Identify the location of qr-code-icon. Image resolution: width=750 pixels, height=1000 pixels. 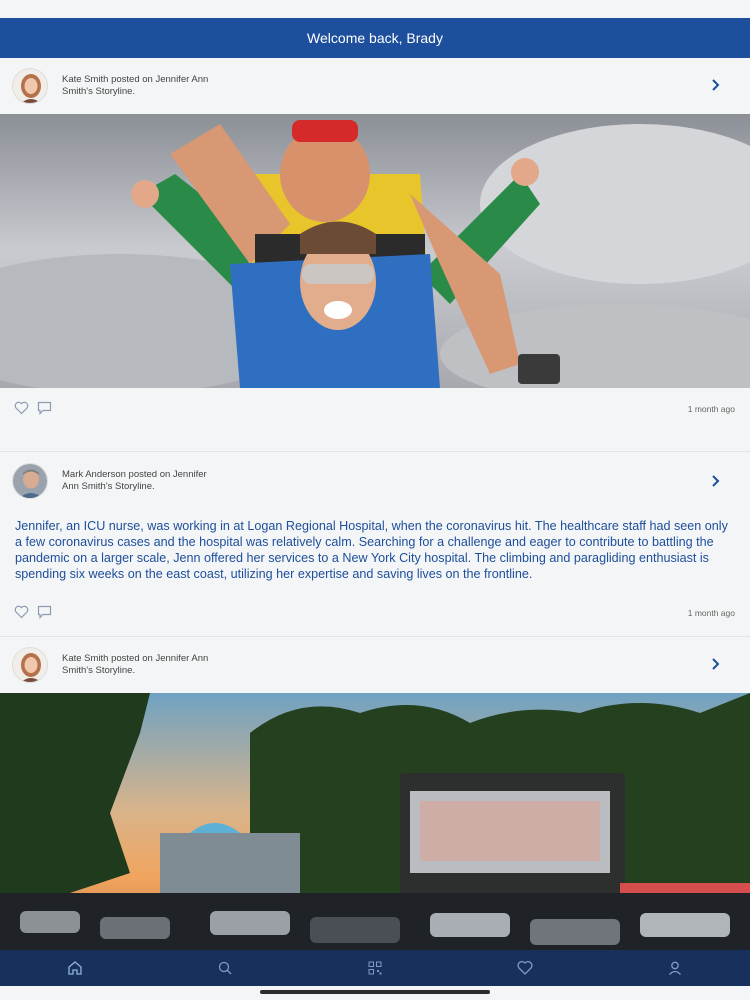
(375, 968).